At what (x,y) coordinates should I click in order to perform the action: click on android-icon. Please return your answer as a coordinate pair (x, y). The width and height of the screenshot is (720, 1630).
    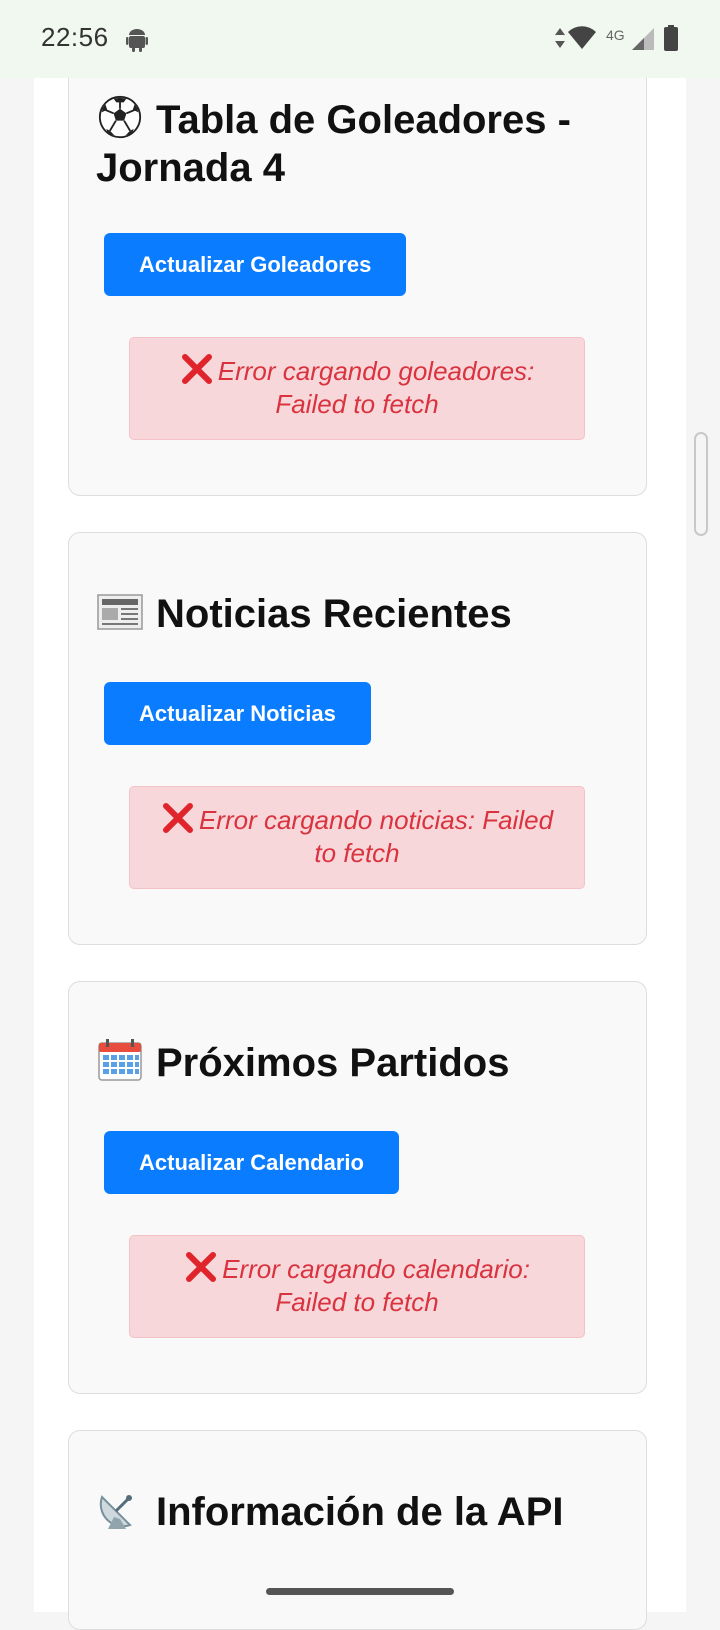
    Looking at the image, I should click on (137, 40).